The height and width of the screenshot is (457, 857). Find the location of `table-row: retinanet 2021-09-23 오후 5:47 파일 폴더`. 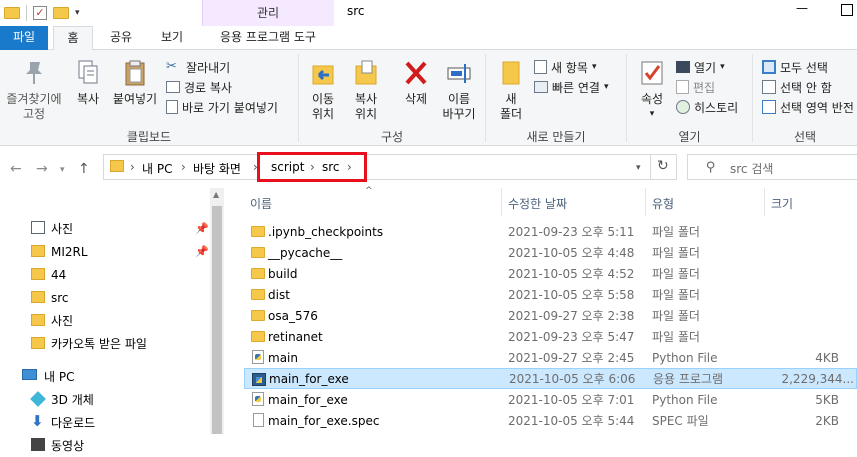

table-row: retinanet 2021-09-23 오후 5:47 파일 폴더 is located at coordinates (550, 336).